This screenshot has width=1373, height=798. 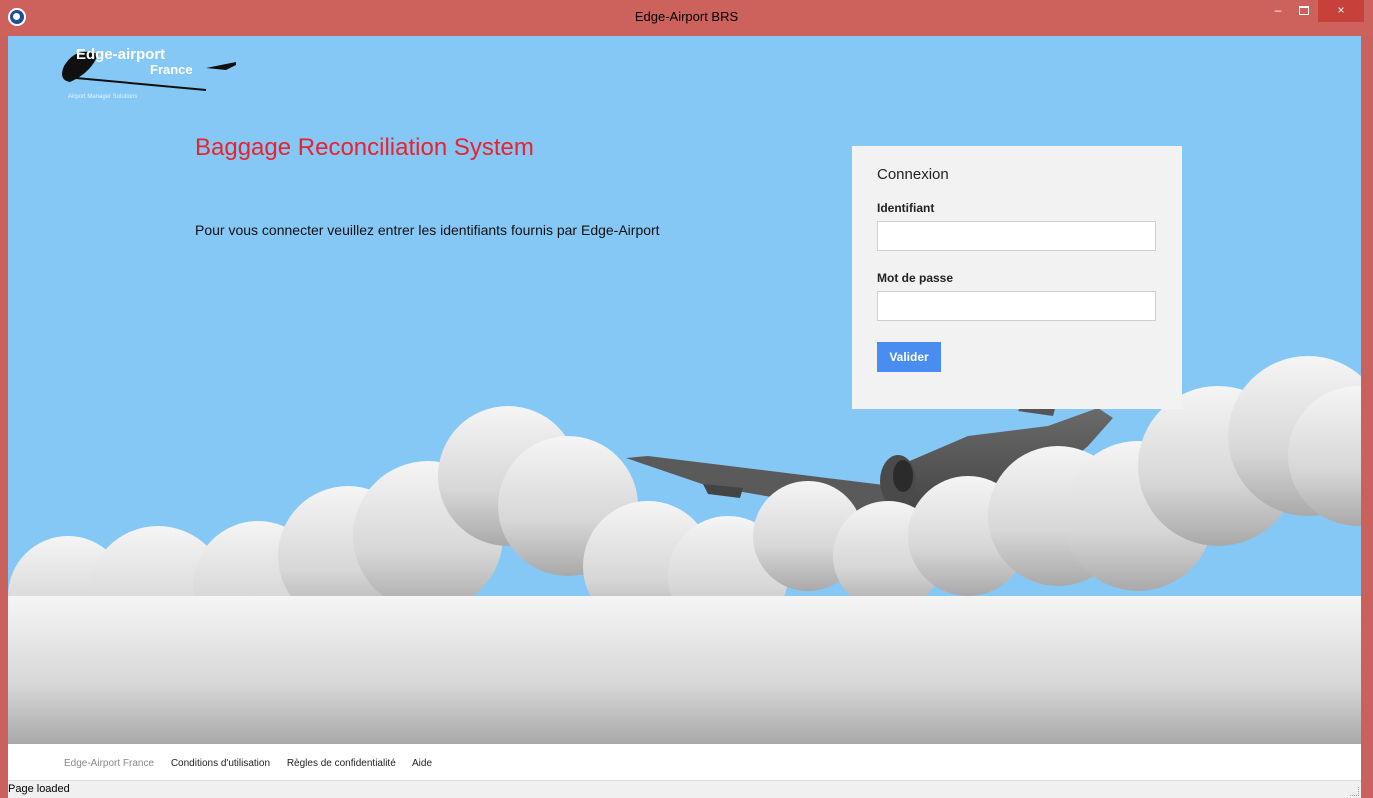 I want to click on logo-tagline: Airport Manager Solutions, so click(x=103, y=97).